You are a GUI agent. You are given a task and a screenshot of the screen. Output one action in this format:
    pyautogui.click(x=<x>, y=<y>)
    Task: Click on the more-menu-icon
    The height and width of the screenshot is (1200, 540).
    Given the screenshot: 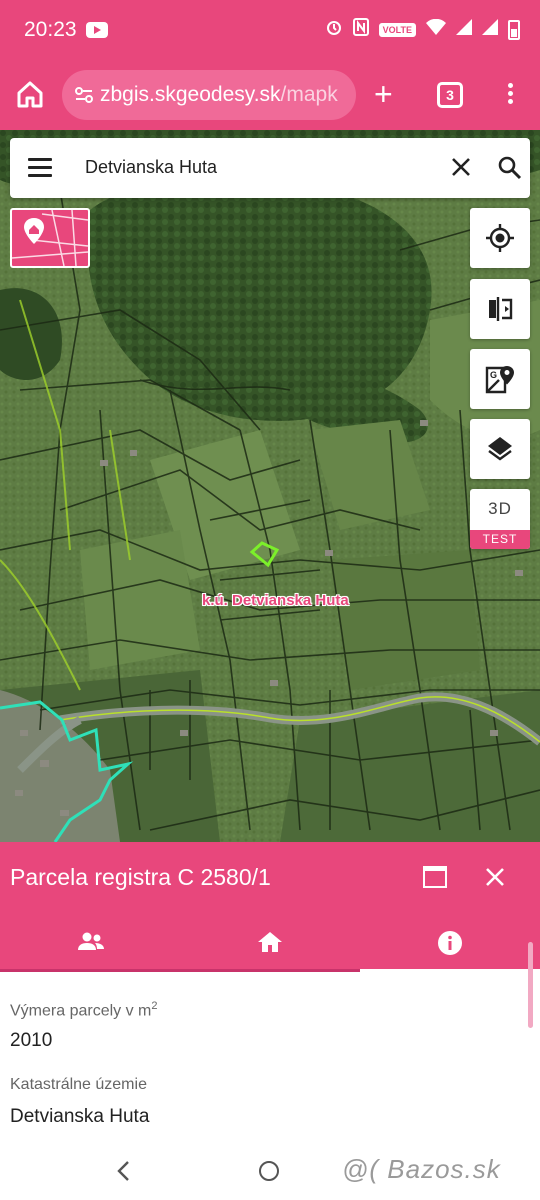 What is the action you would take?
    pyautogui.click(x=510, y=96)
    